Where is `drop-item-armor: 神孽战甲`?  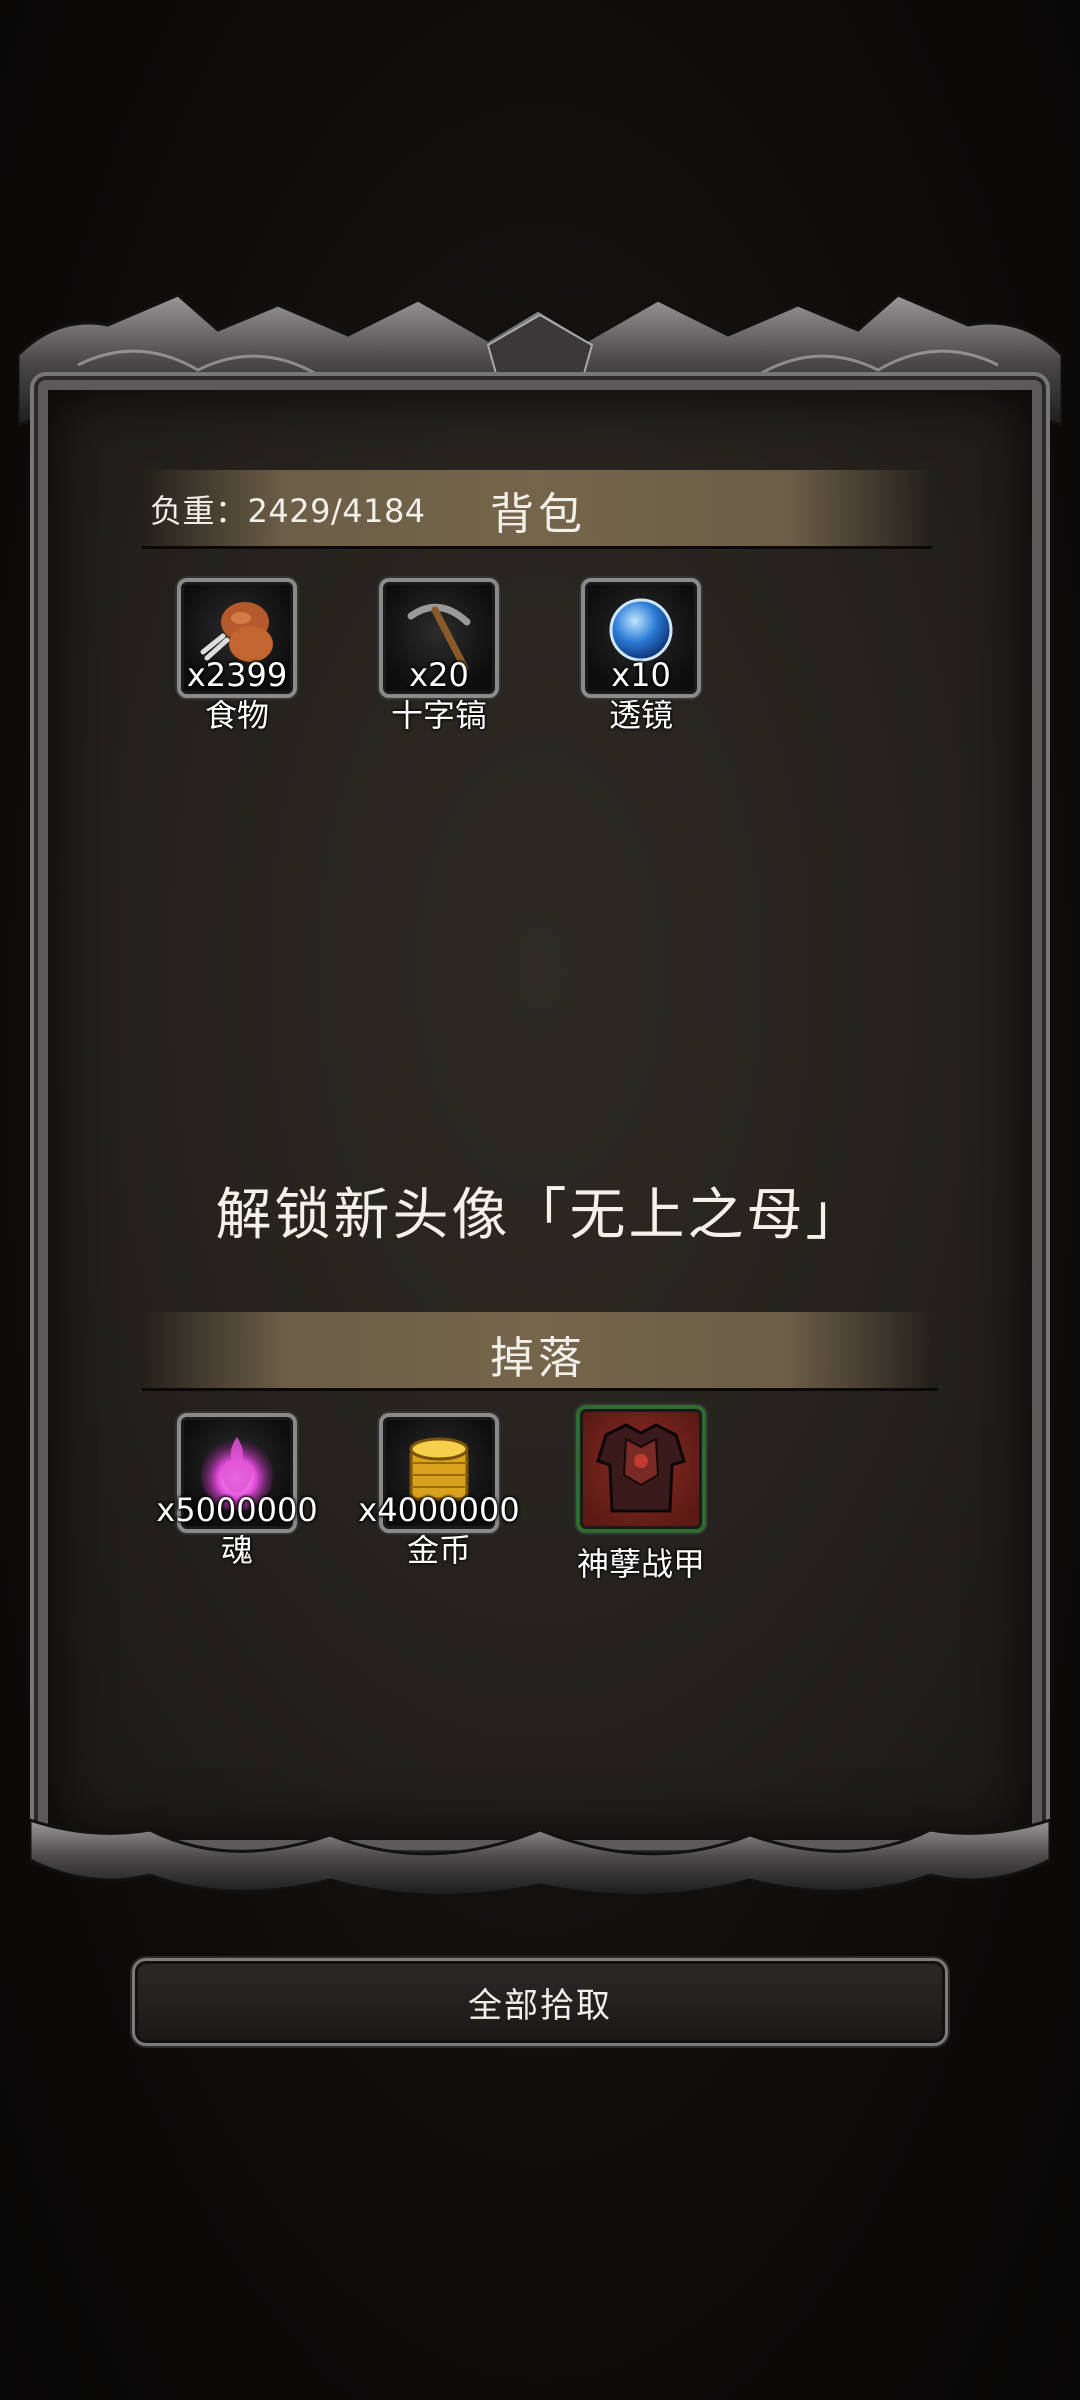 drop-item-armor: 神孽战甲 is located at coordinates (641, 1495).